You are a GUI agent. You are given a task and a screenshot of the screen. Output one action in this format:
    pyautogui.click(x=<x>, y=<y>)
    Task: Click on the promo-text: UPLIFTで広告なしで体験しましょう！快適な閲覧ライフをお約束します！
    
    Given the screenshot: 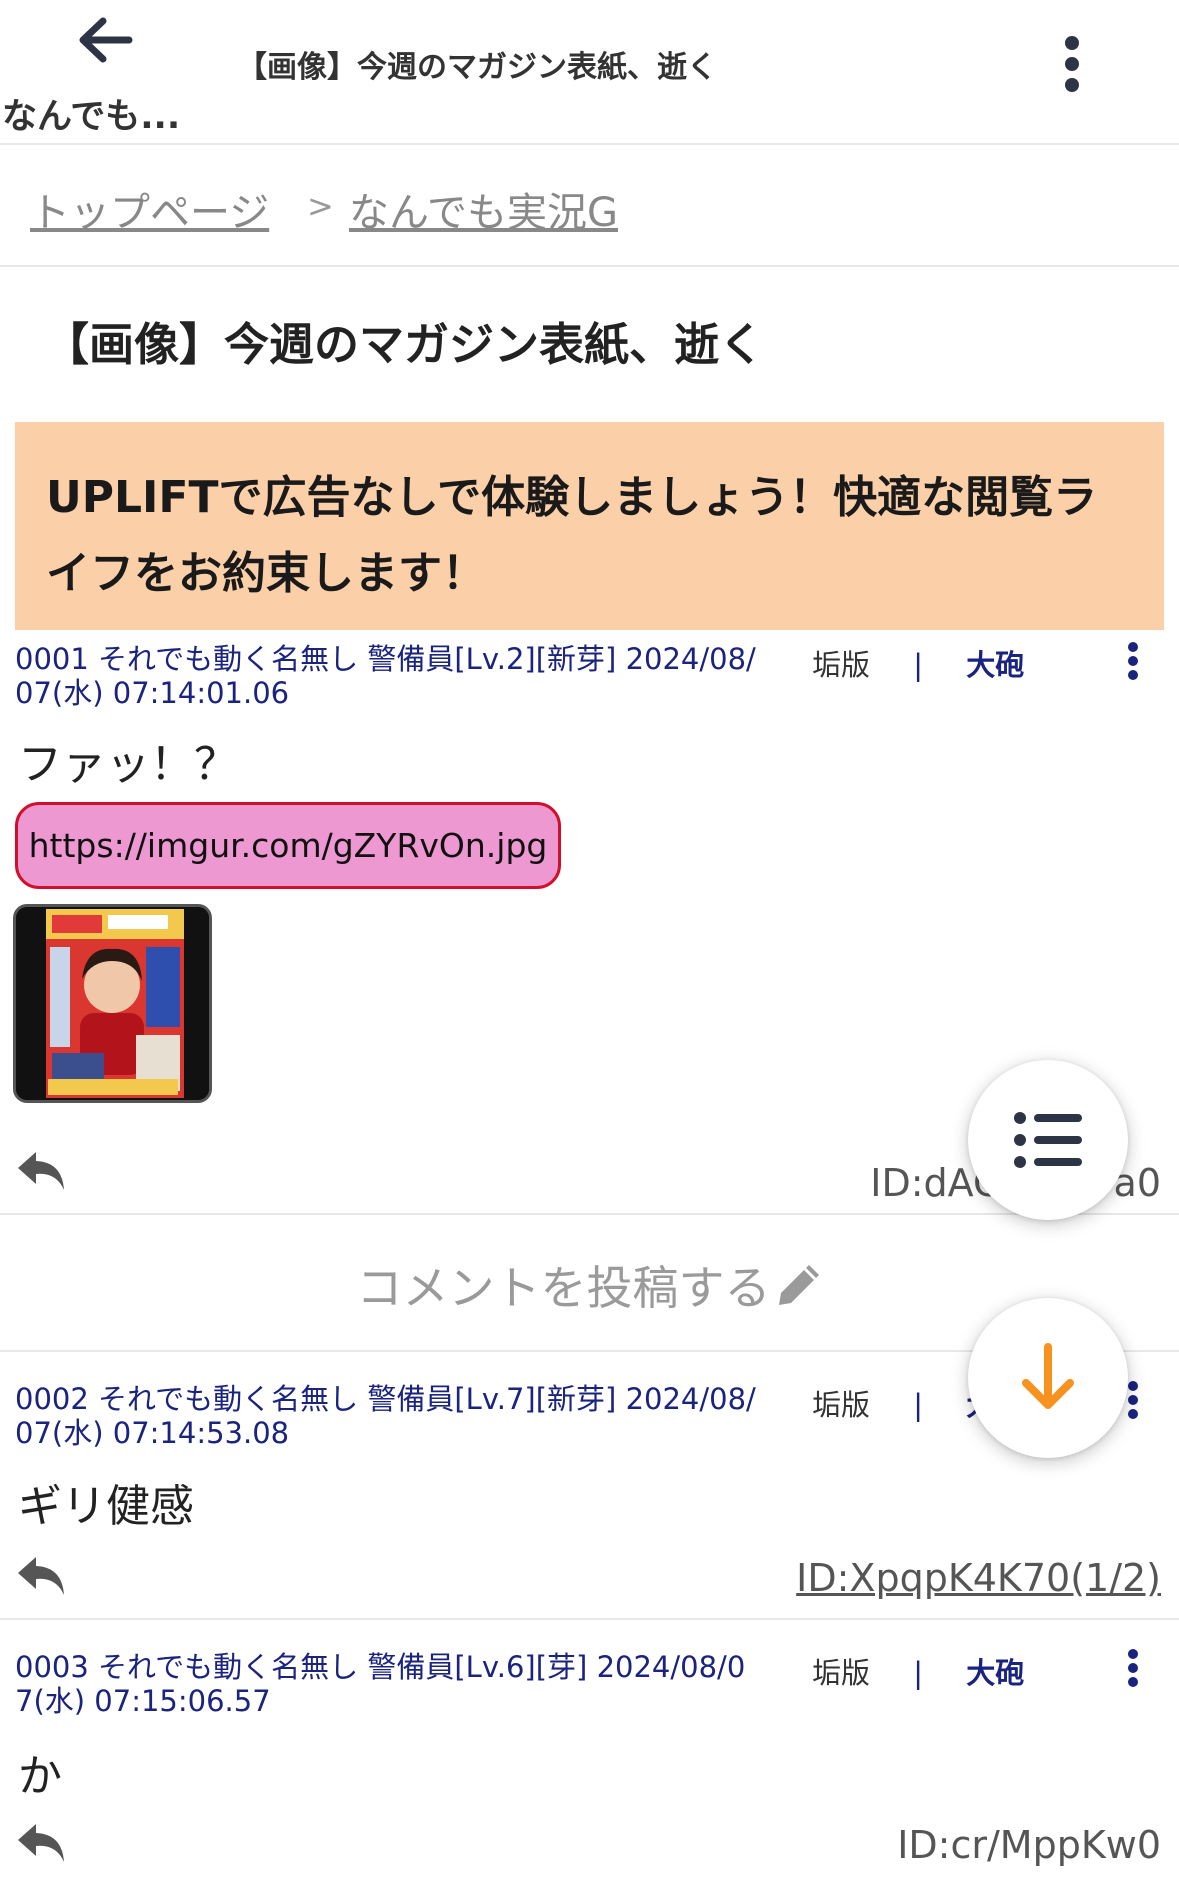 What is the action you would take?
    pyautogui.click(x=572, y=535)
    